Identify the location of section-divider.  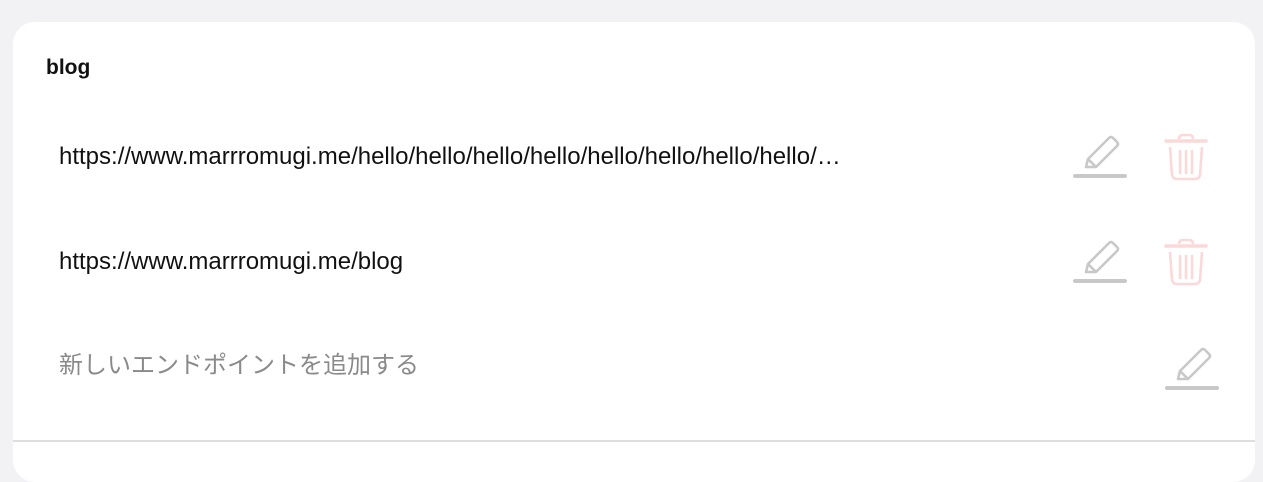
(634, 441).